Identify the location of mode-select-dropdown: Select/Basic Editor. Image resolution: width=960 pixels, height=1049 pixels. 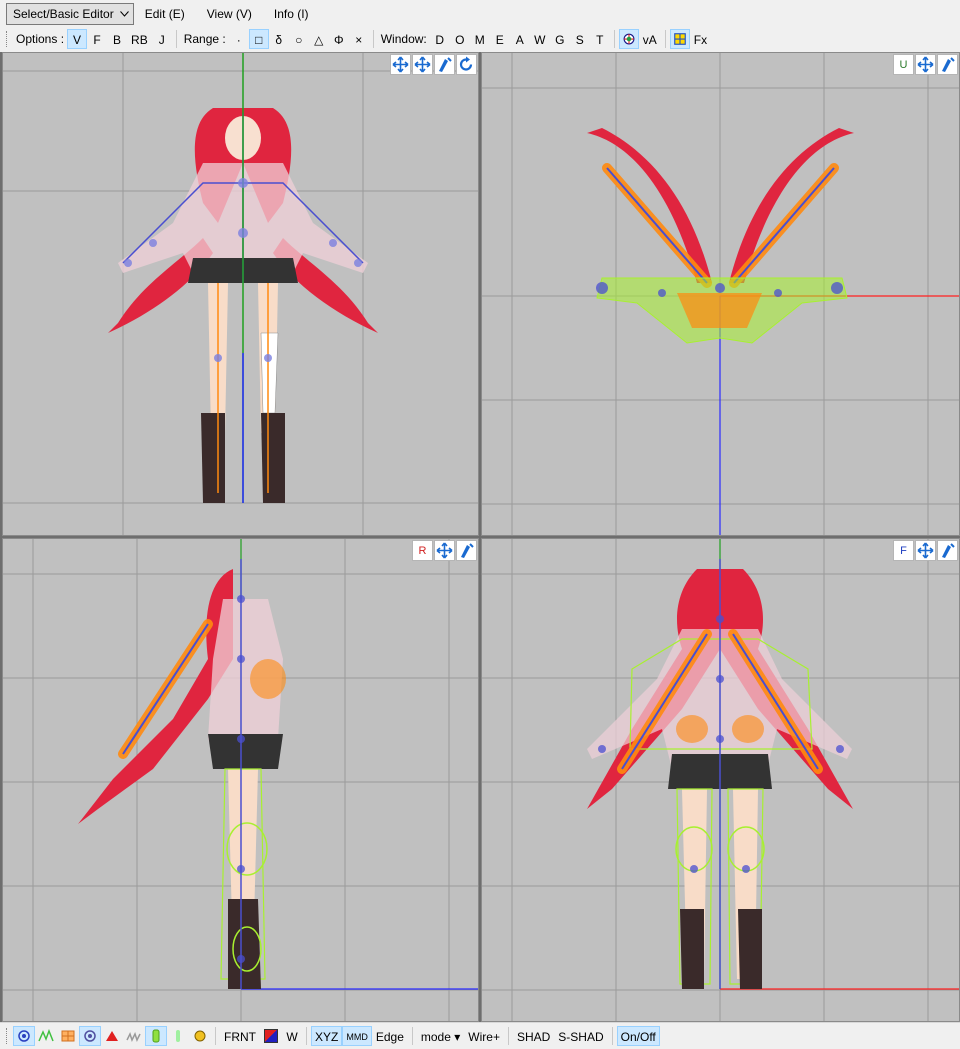
(70, 14).